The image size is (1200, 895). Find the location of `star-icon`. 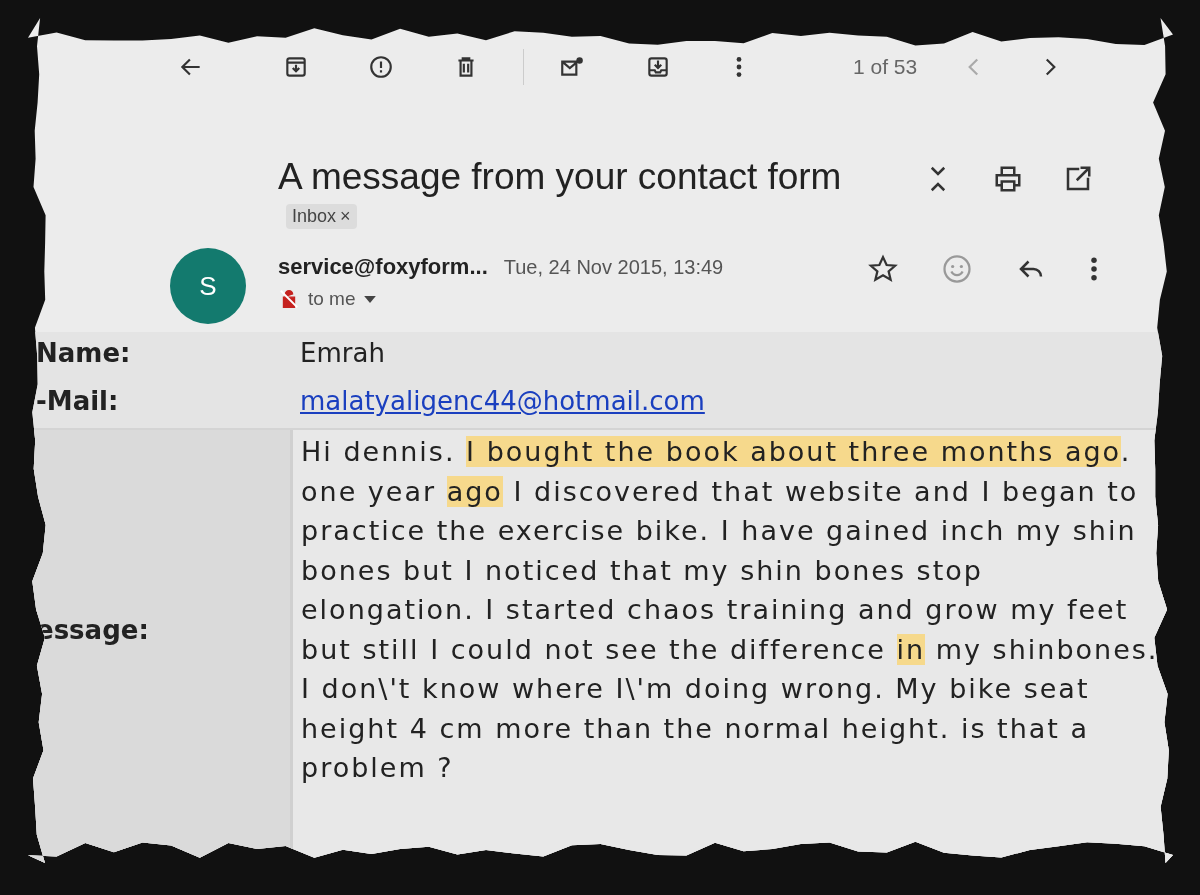

star-icon is located at coordinates (883, 269).